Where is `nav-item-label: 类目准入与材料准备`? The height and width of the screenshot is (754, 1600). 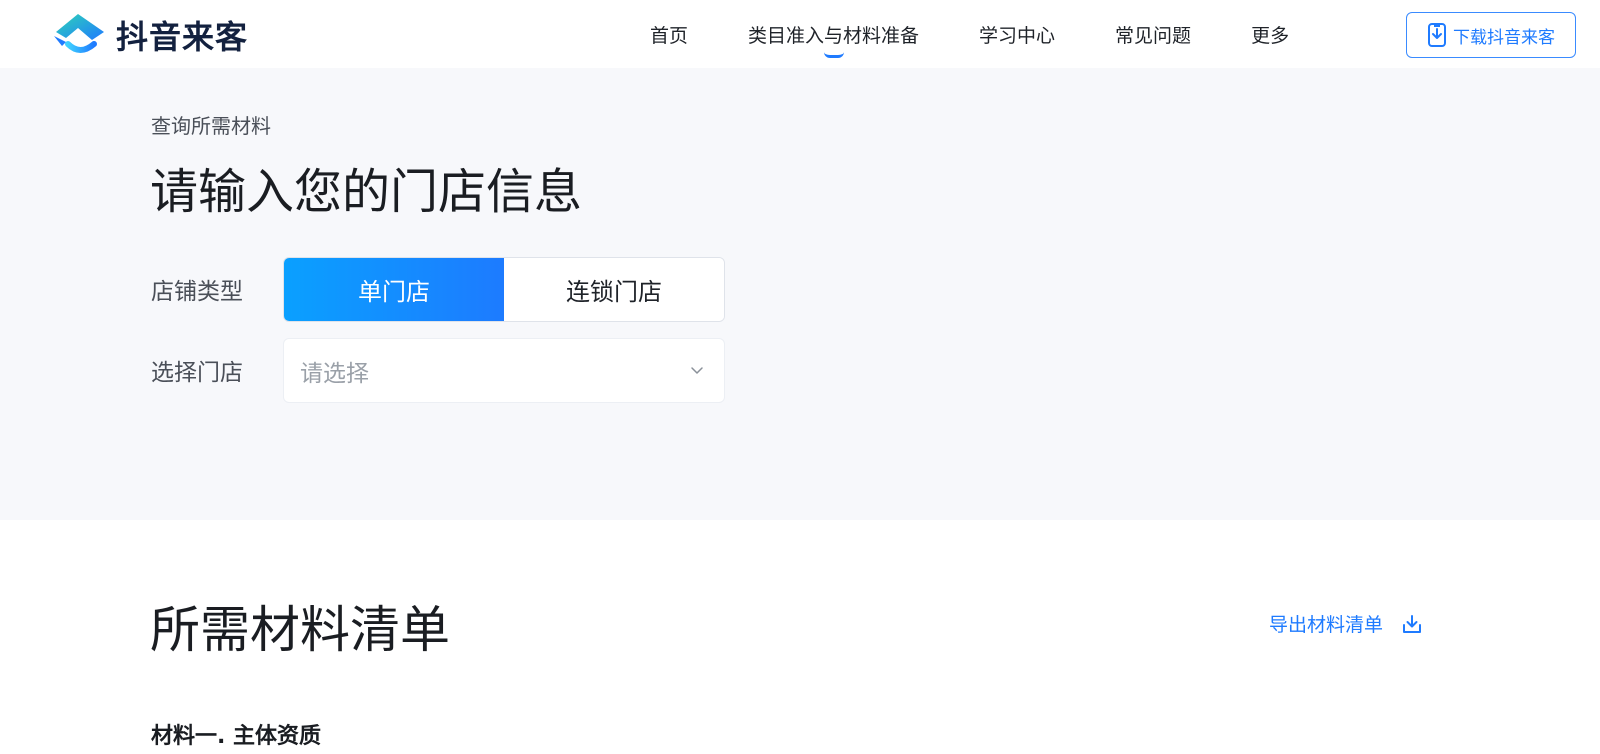 nav-item-label: 类目准入与材料准备 is located at coordinates (834, 35).